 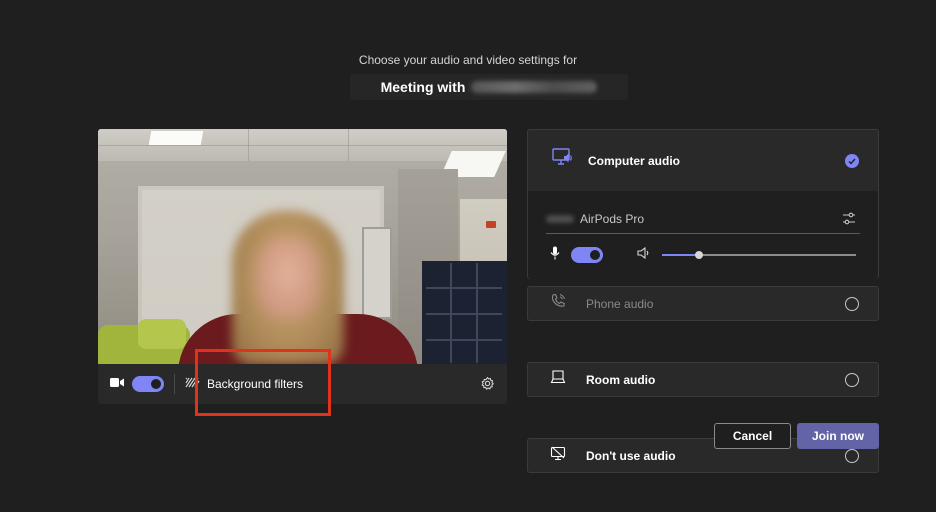 What do you see at coordinates (423, 87) in the screenshot?
I see `meeting-title-prefix: Meeting with` at bounding box center [423, 87].